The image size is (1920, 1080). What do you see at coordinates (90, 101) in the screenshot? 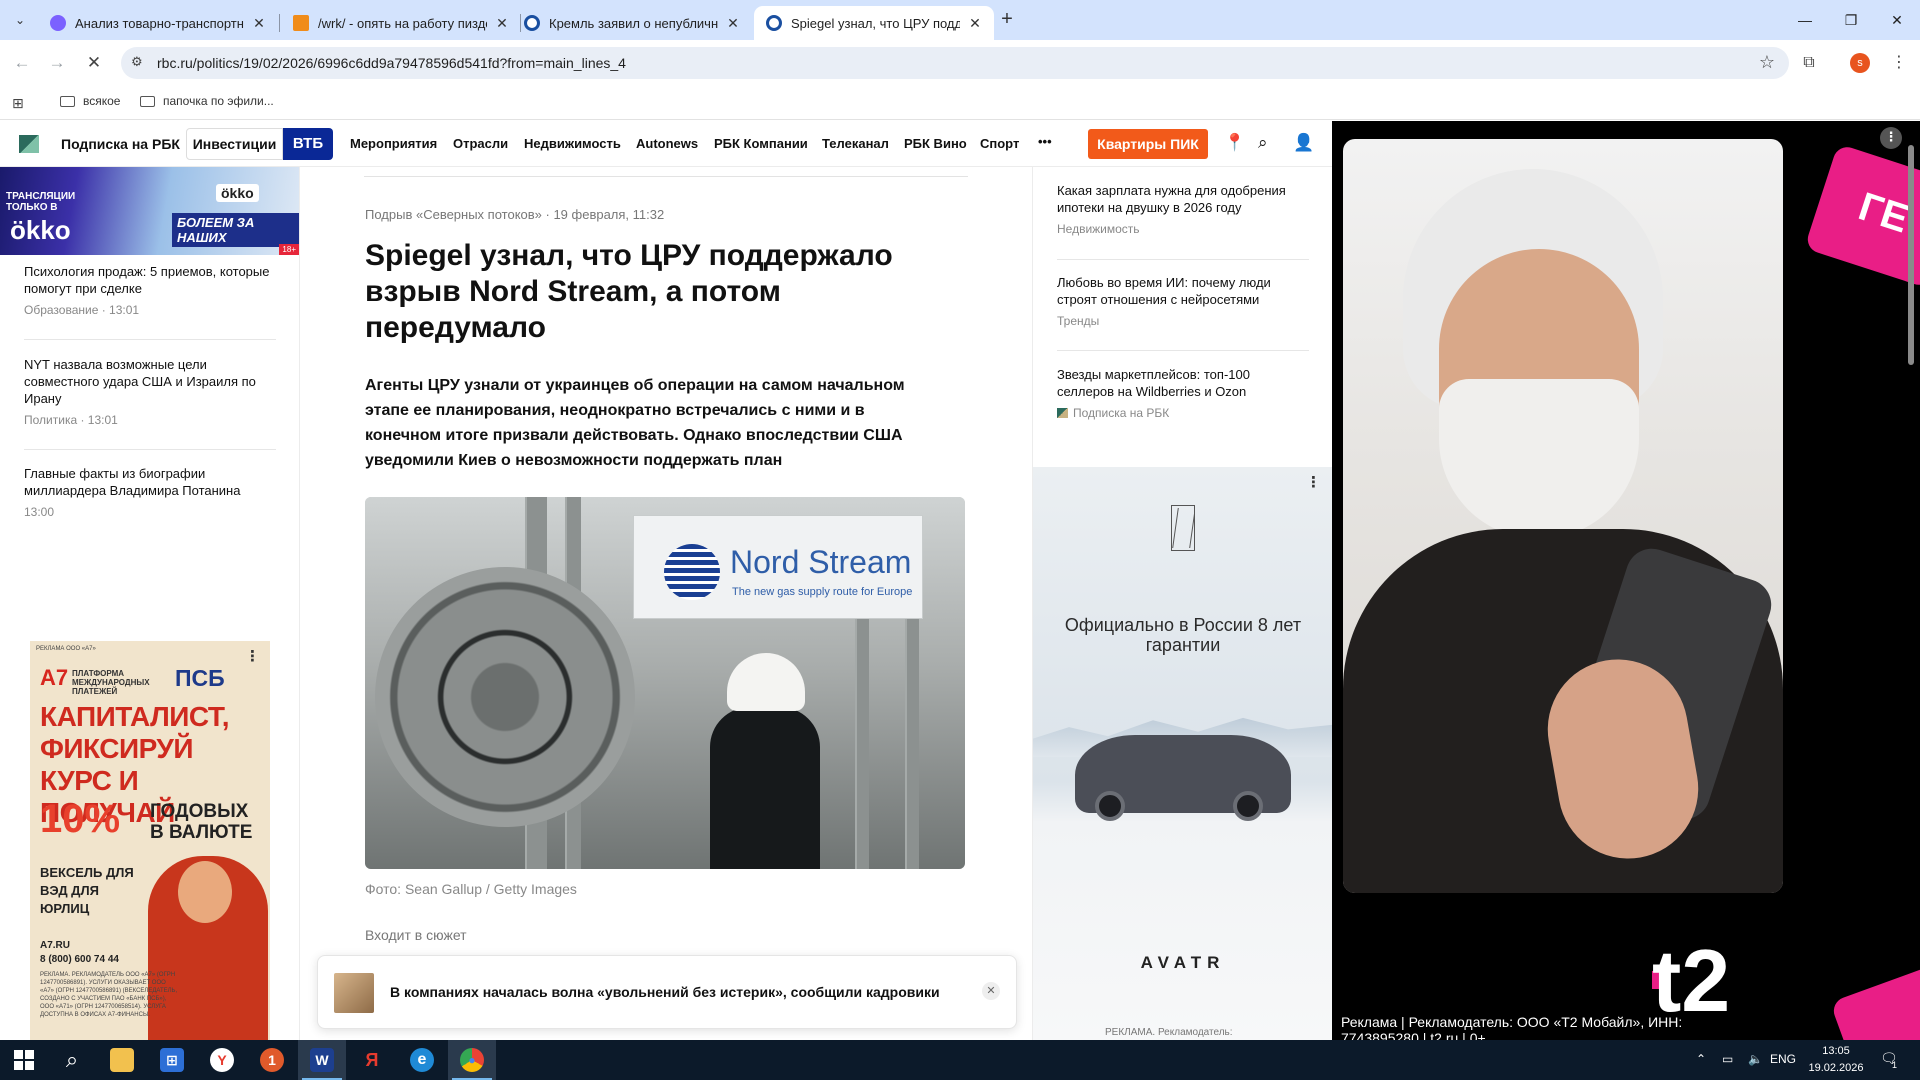
I see `bookmark-folder: всякое` at bounding box center [90, 101].